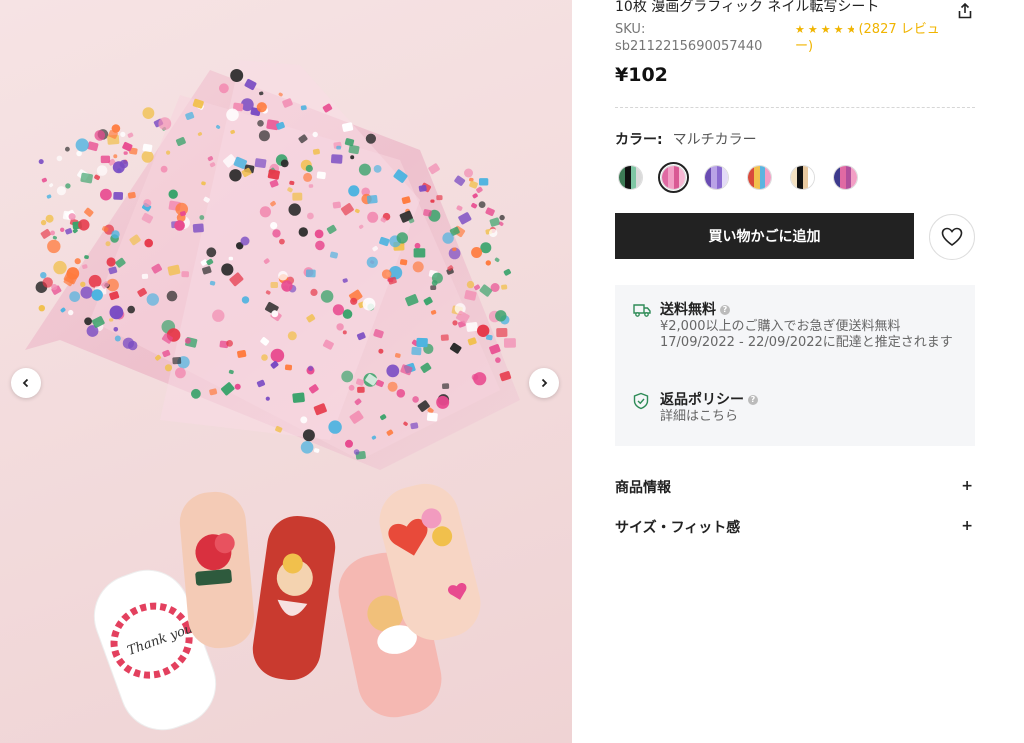 The height and width of the screenshot is (743, 1024). What do you see at coordinates (795, 488) in the screenshot?
I see `accordion-product-info: 商品情報 +` at bounding box center [795, 488].